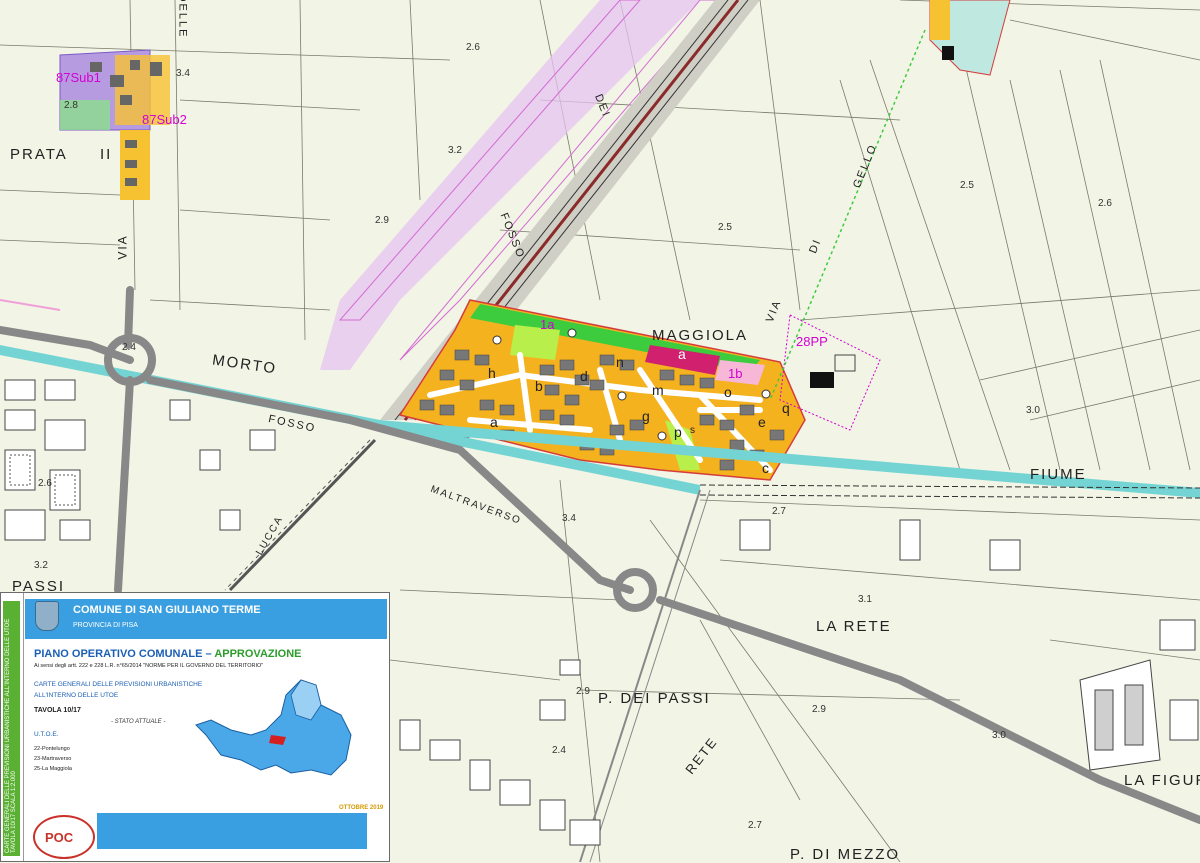  Describe the element at coordinates (494, 422) in the screenshot. I see `lot-a-left: a` at that location.